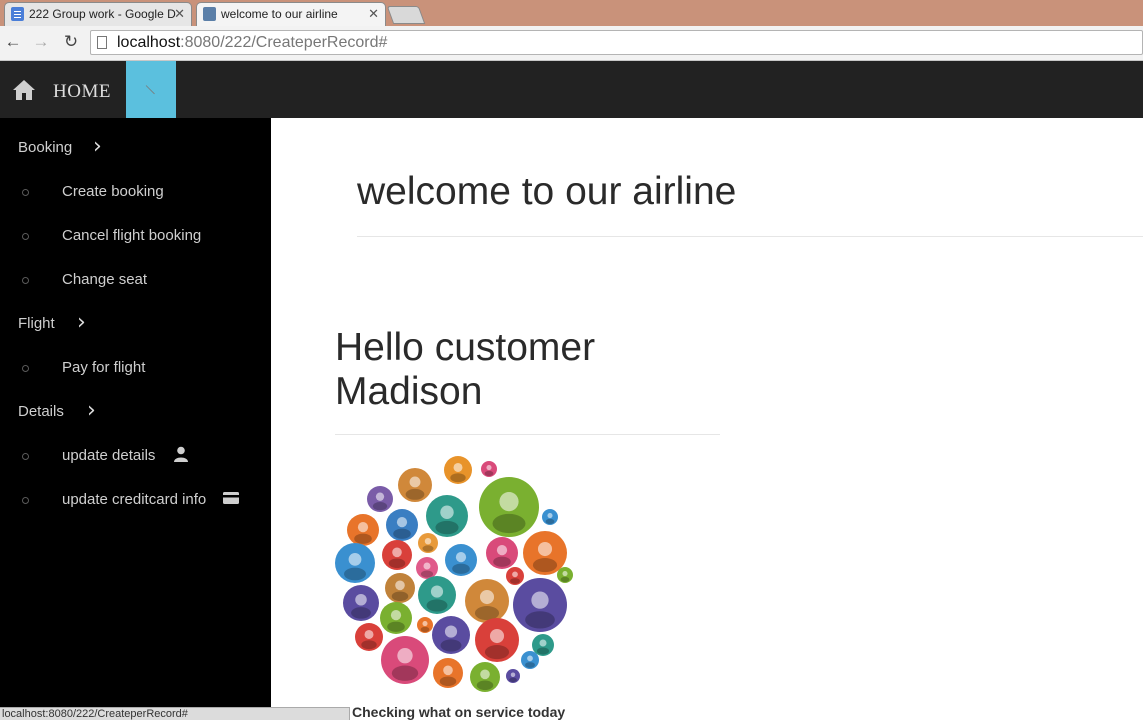 Image resolution: width=1143 pixels, height=720 pixels. I want to click on sidebar-section-details: Details, so click(41, 412).